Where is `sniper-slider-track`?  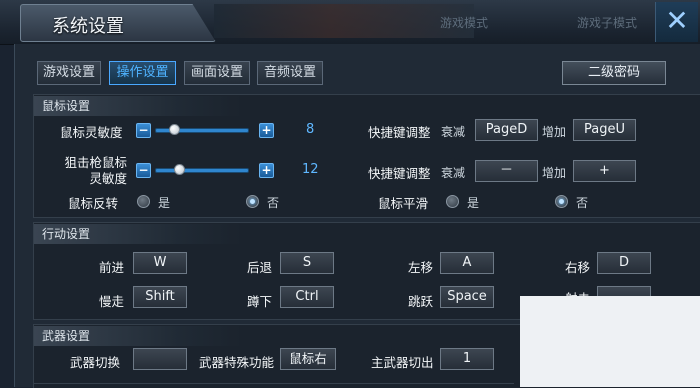 sniper-slider-track is located at coordinates (202, 170).